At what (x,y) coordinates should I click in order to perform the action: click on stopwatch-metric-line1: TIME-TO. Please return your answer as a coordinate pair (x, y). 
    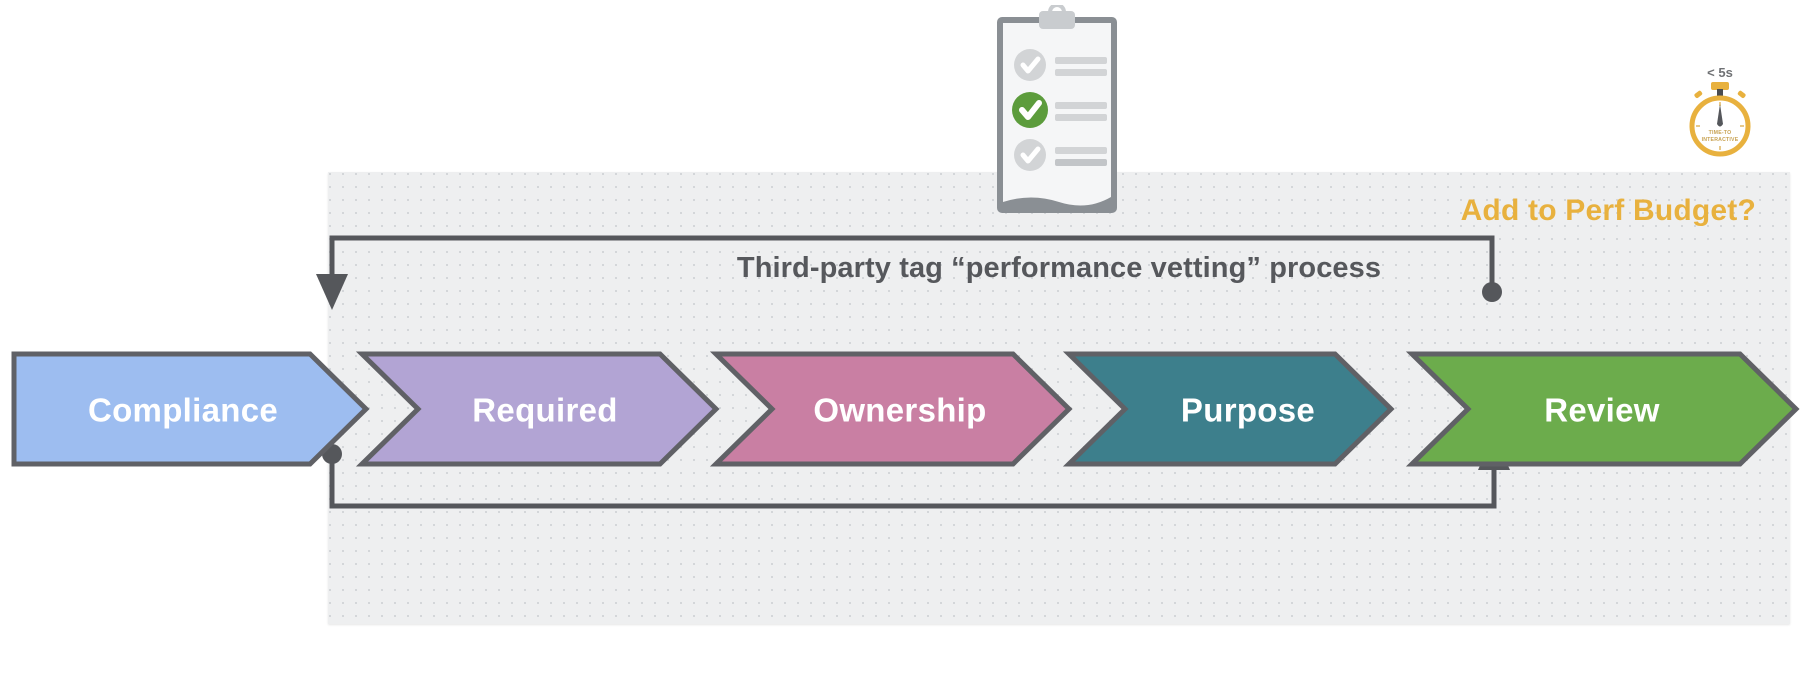
    Looking at the image, I should click on (1720, 133).